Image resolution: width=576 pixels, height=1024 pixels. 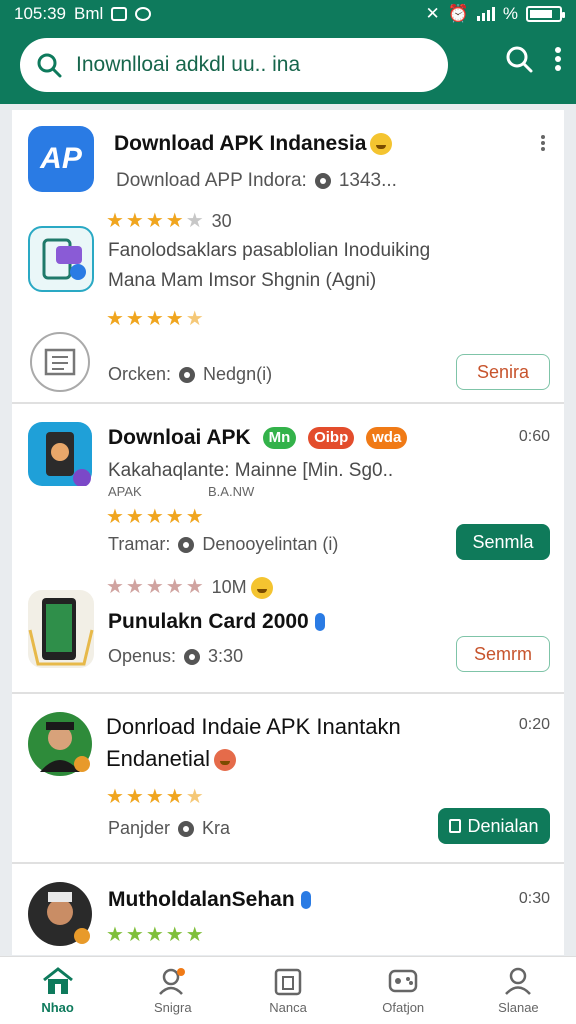 What do you see at coordinates (61, 159) in the screenshot?
I see `app-logo-icon: AP` at bounding box center [61, 159].